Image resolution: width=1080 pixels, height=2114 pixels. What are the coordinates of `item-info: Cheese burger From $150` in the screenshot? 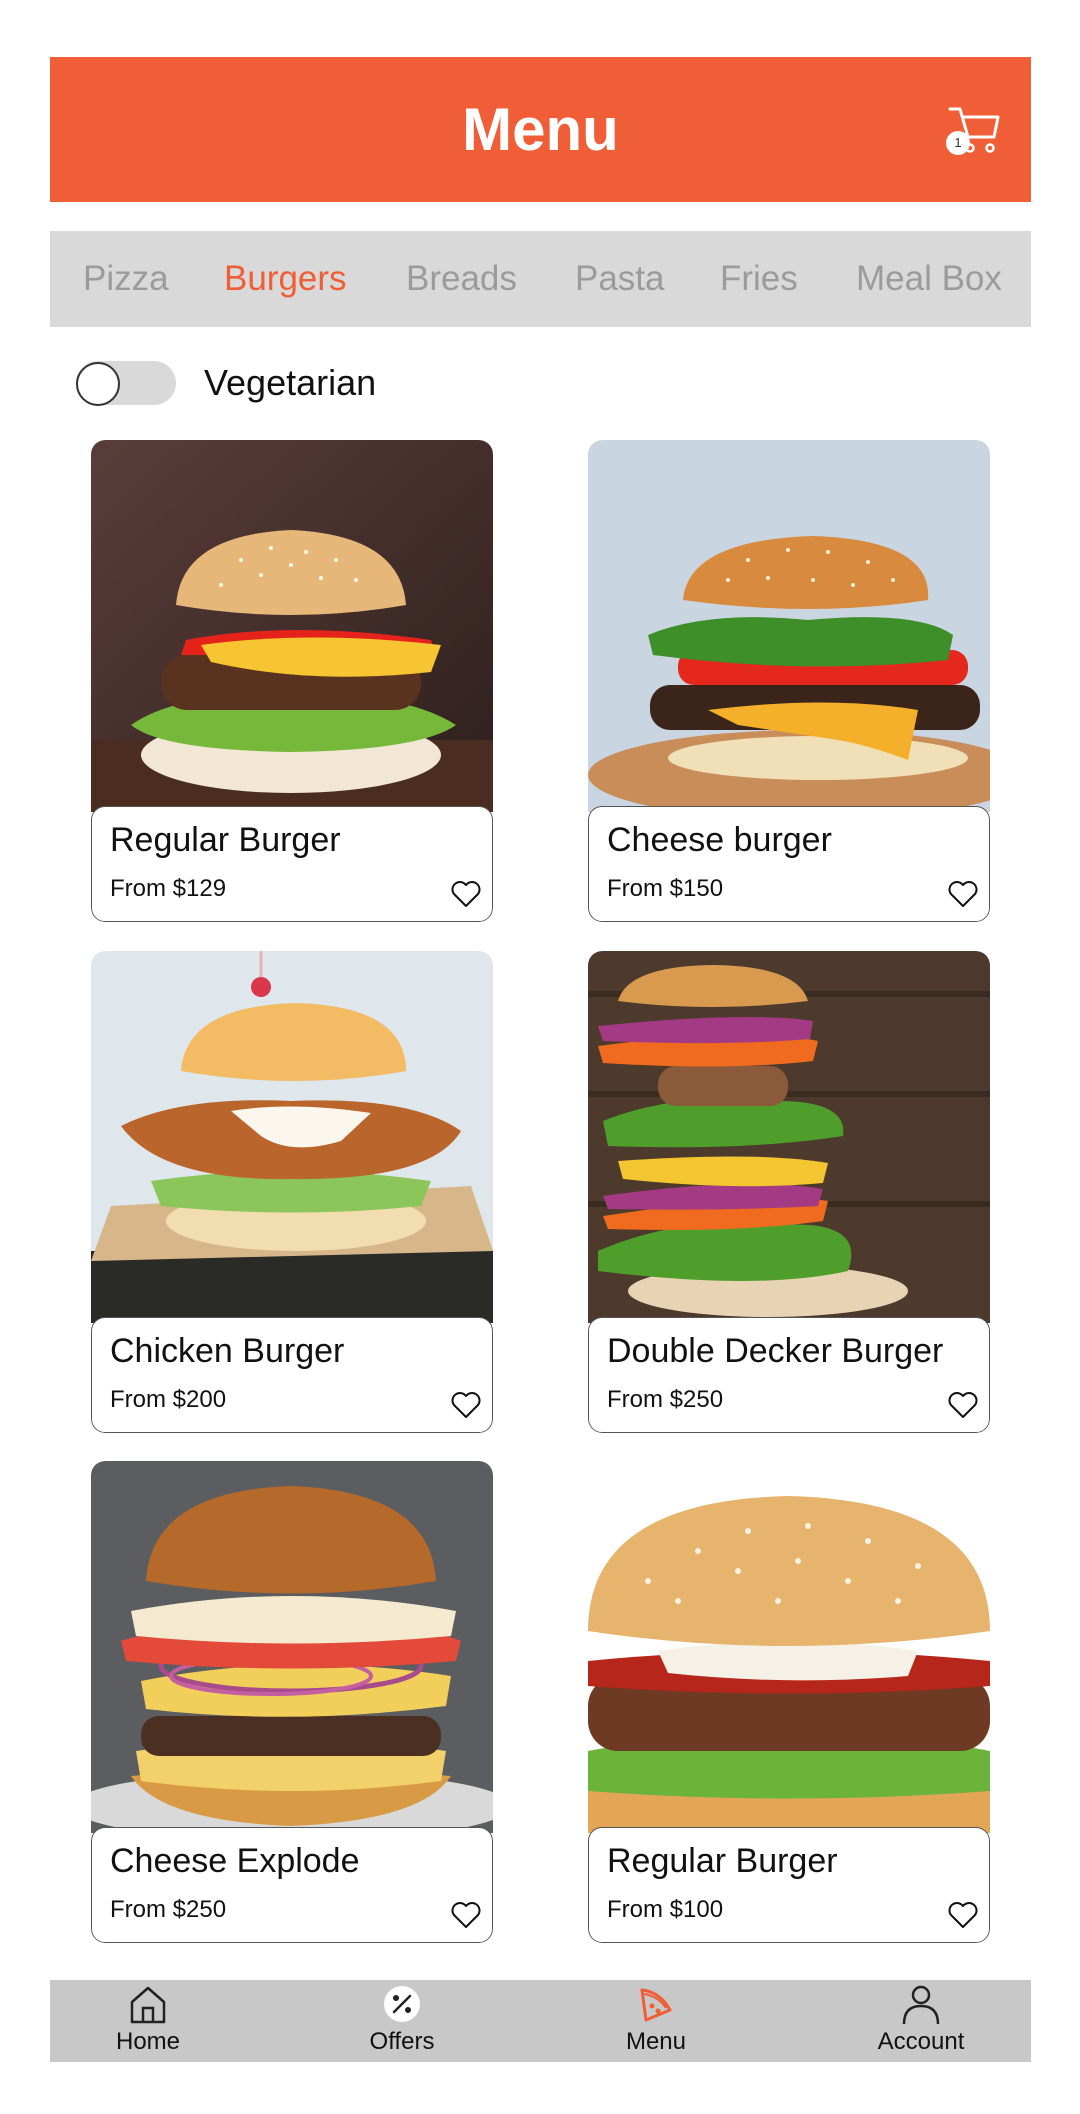 It's located at (789, 864).